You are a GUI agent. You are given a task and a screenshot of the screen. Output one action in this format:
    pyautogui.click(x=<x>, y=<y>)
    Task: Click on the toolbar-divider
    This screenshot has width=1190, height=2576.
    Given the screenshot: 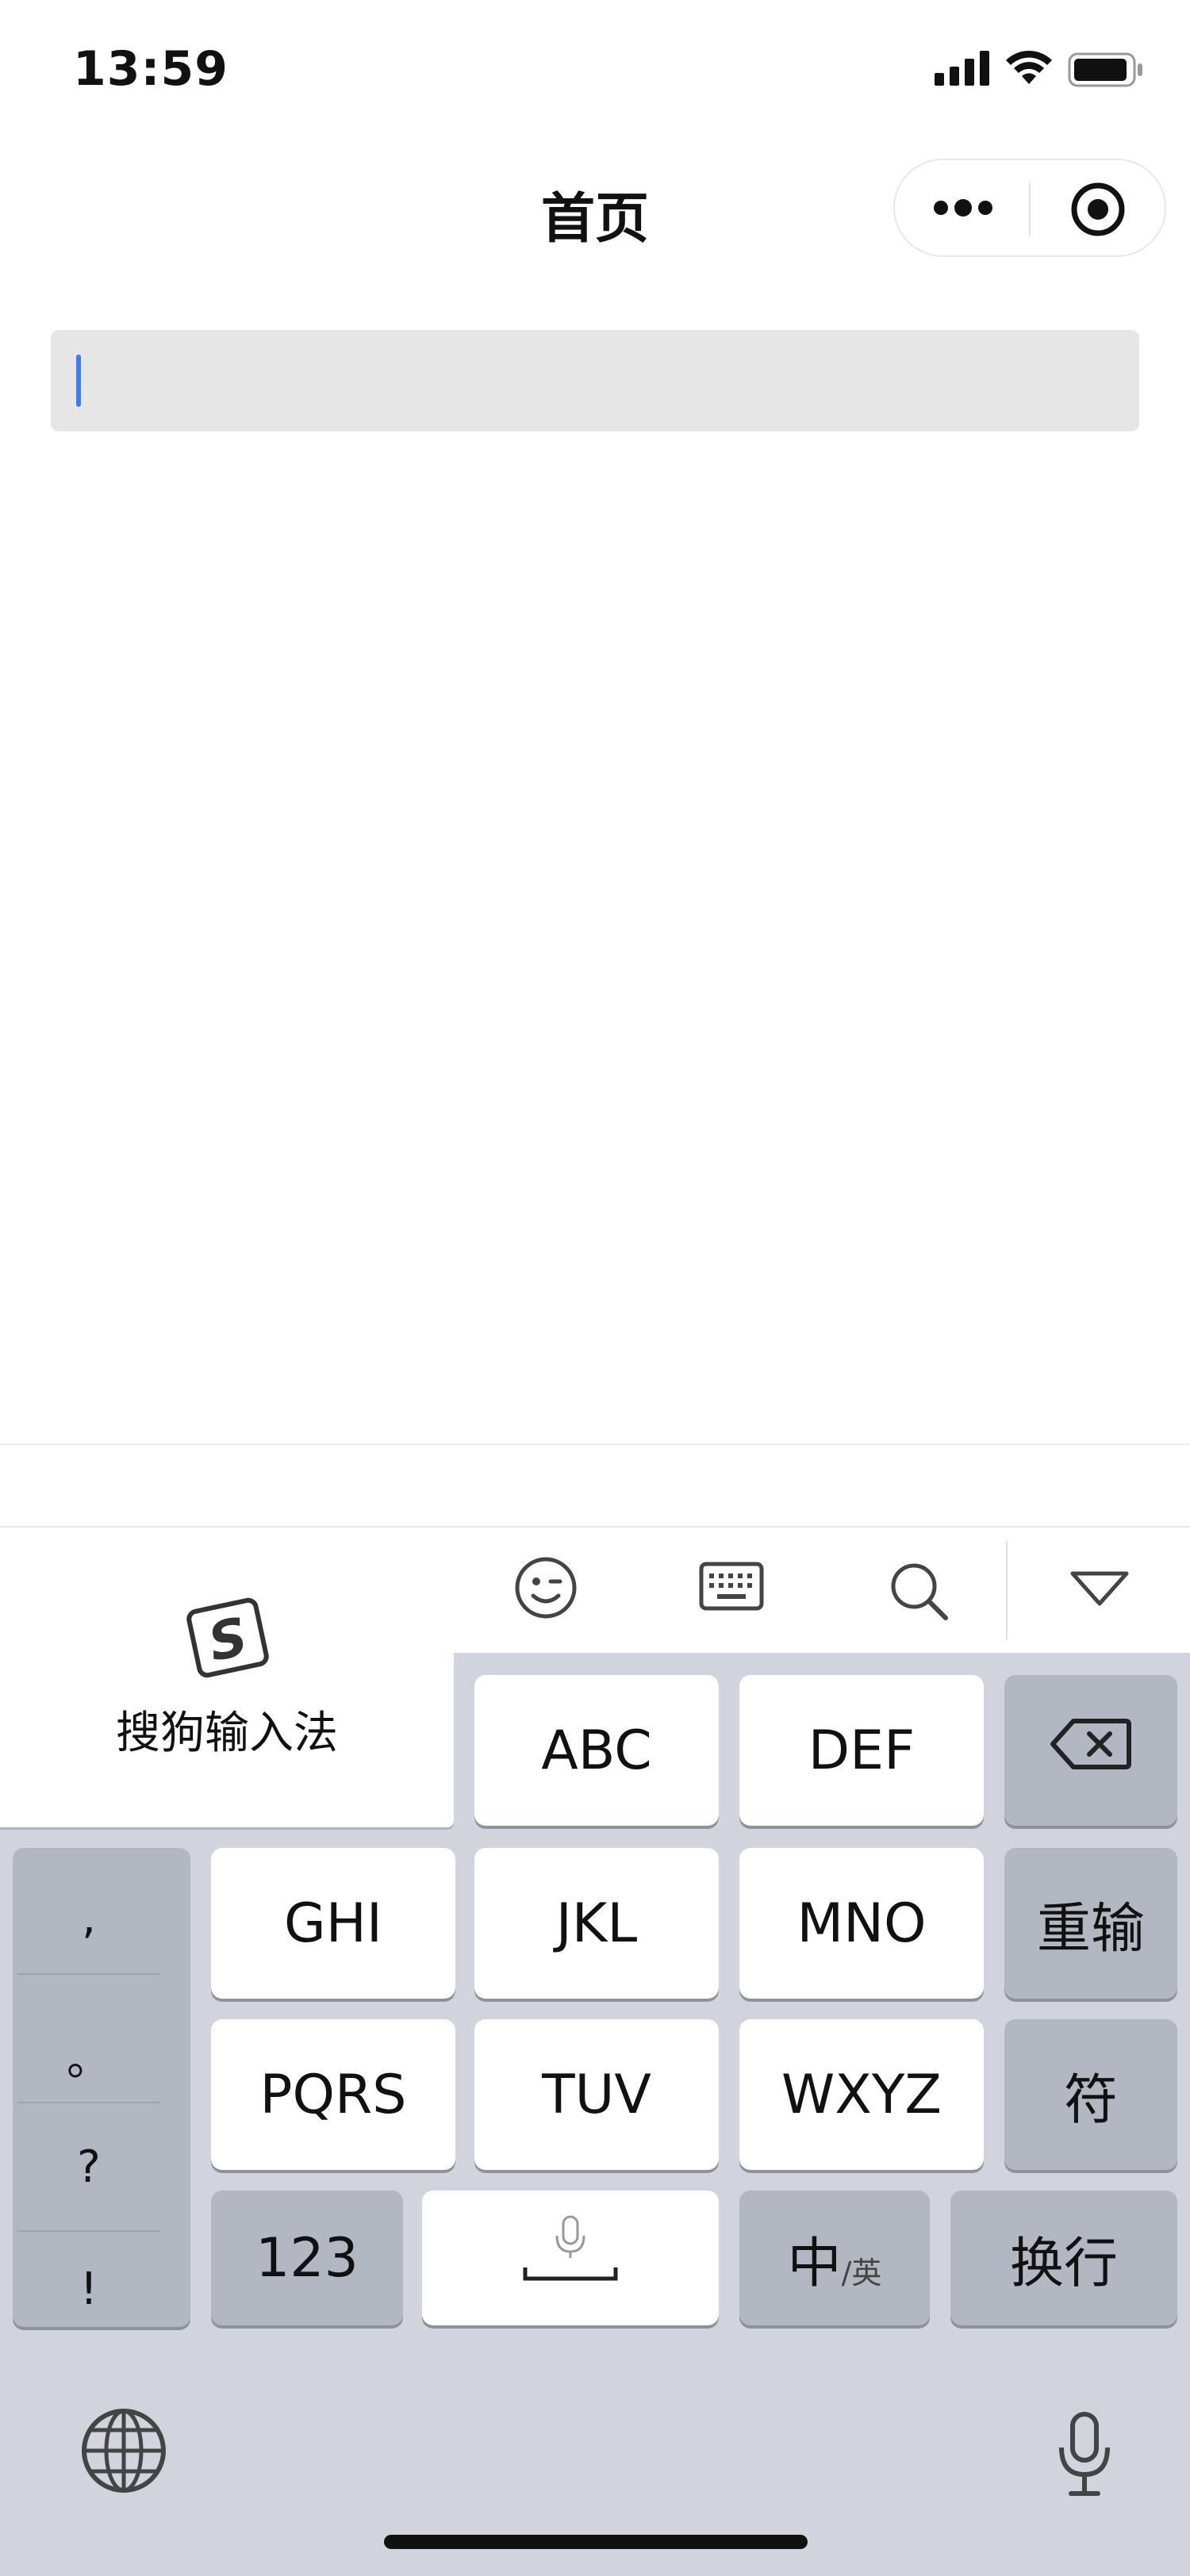 What is the action you would take?
    pyautogui.click(x=1007, y=1590)
    